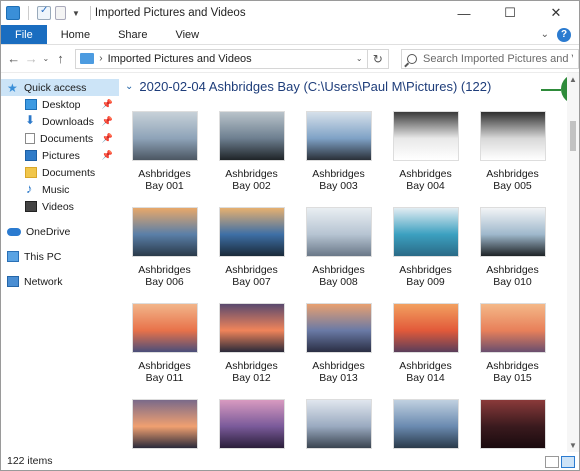 This screenshot has height=471, width=580. What do you see at coordinates (69, 172) in the screenshot?
I see `sidebar-item-label: Documents` at bounding box center [69, 172].